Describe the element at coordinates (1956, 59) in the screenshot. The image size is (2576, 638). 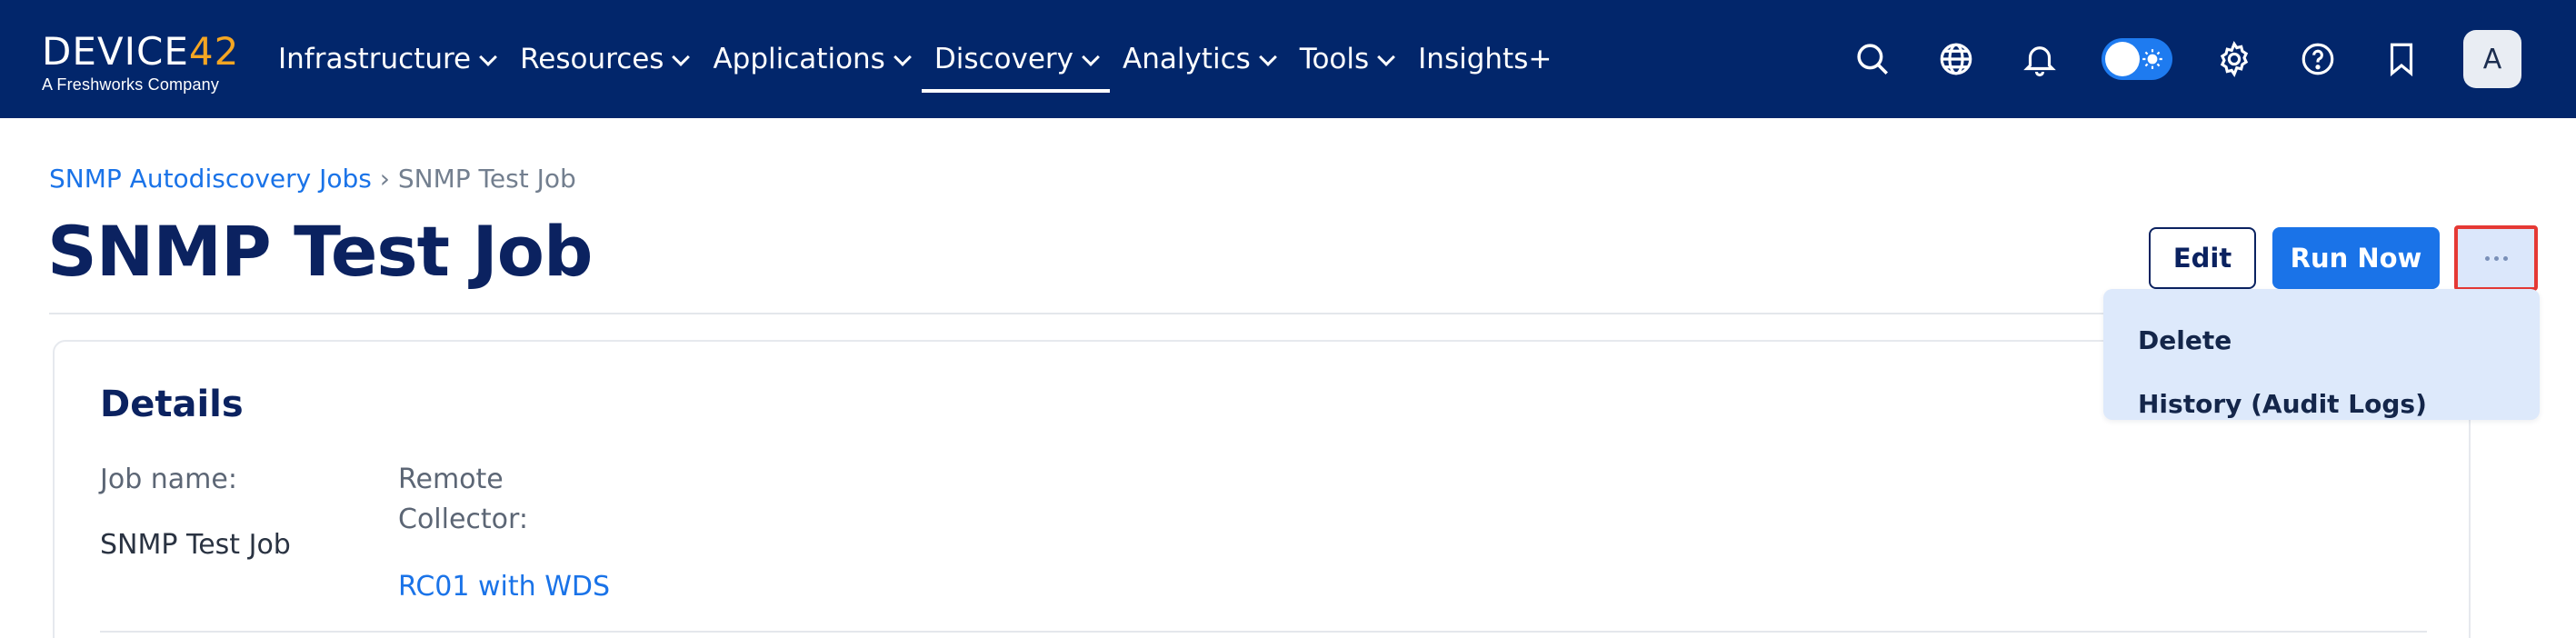
I see `globe-icon` at that location.